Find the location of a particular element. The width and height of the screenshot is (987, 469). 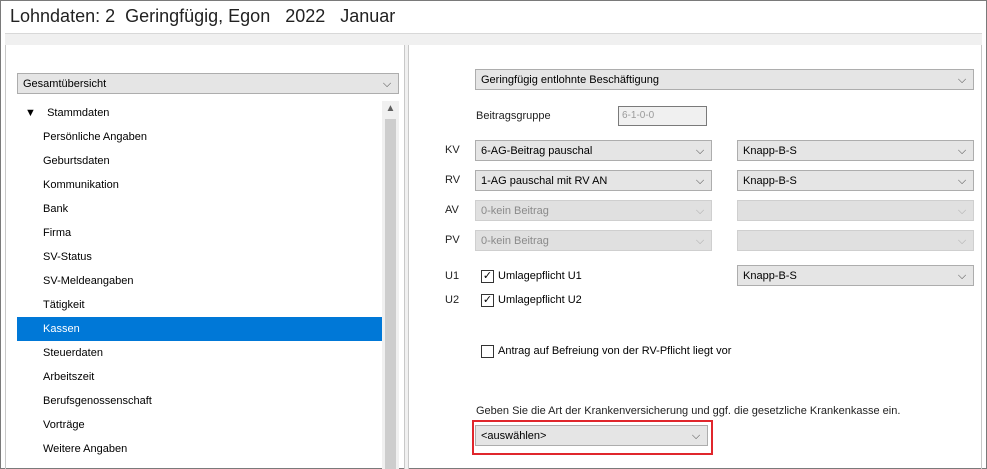

u2-checkbox: ✓ is located at coordinates (487, 300).